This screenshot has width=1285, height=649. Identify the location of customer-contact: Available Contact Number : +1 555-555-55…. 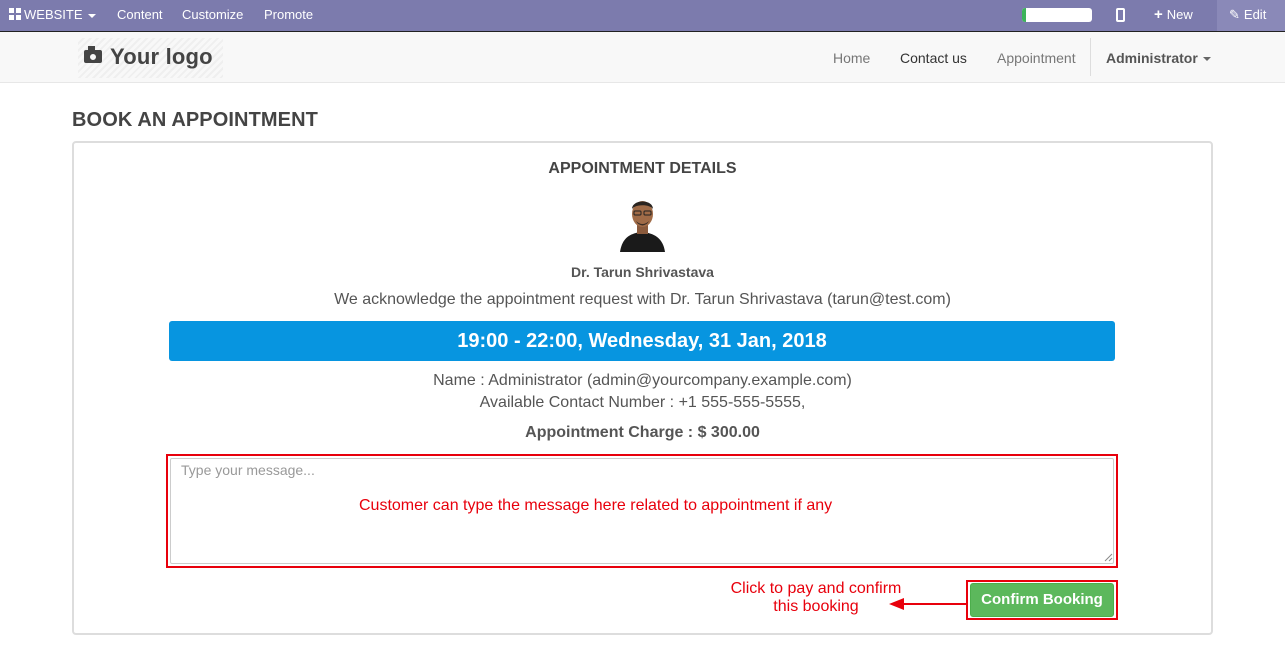
(642, 402).